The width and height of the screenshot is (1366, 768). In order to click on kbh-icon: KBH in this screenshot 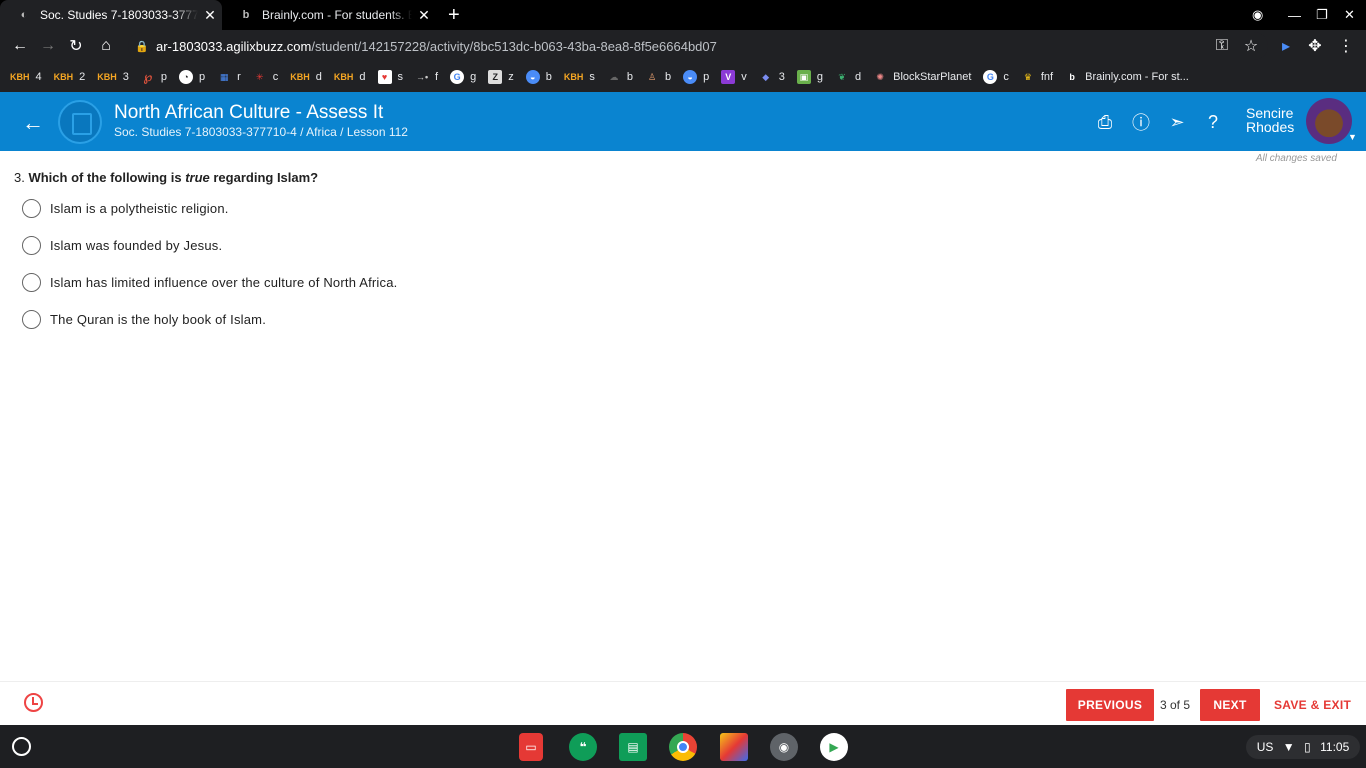, I will do `click(300, 77)`.